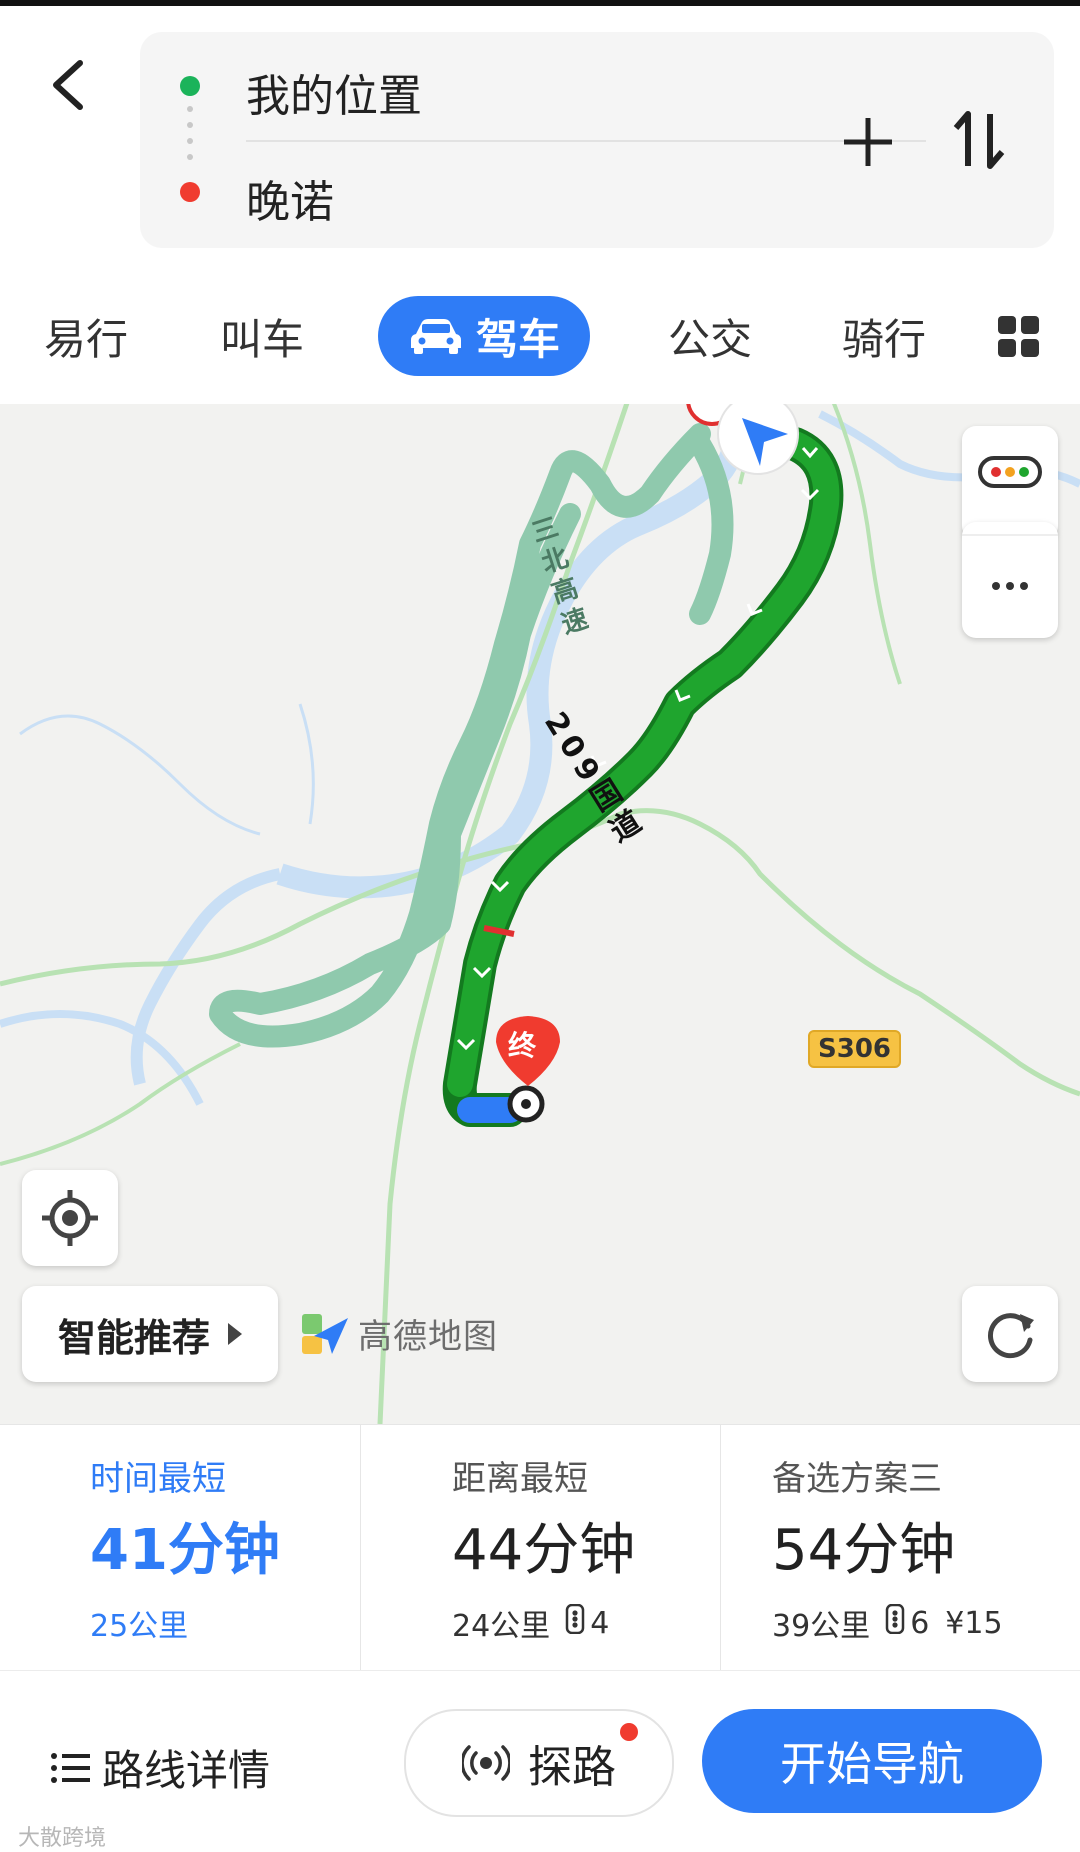 This screenshot has width=1080, height=1852. What do you see at coordinates (134, 1337) in the screenshot?
I see `smart-recommend-label: 智能推荐` at bounding box center [134, 1337].